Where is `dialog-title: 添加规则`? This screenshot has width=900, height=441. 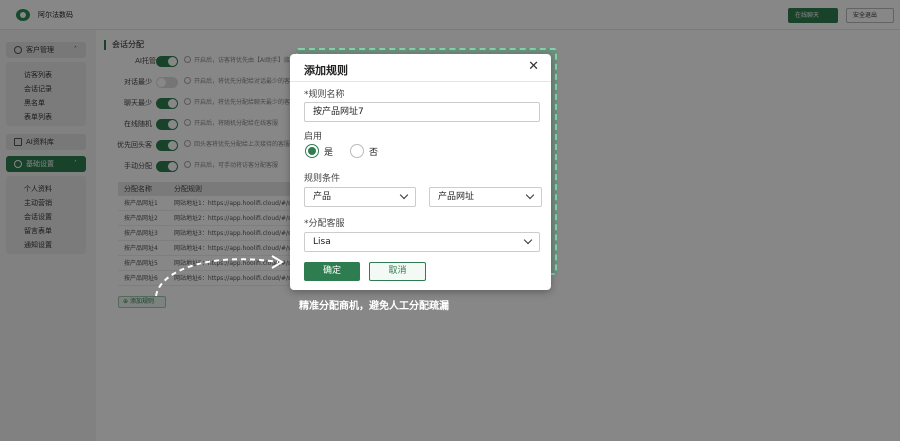 dialog-title: 添加规则 is located at coordinates (326, 70).